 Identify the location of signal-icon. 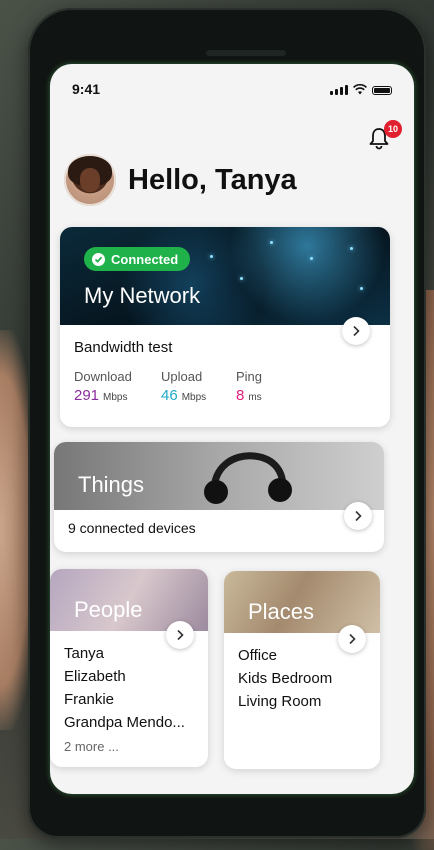
(339, 90).